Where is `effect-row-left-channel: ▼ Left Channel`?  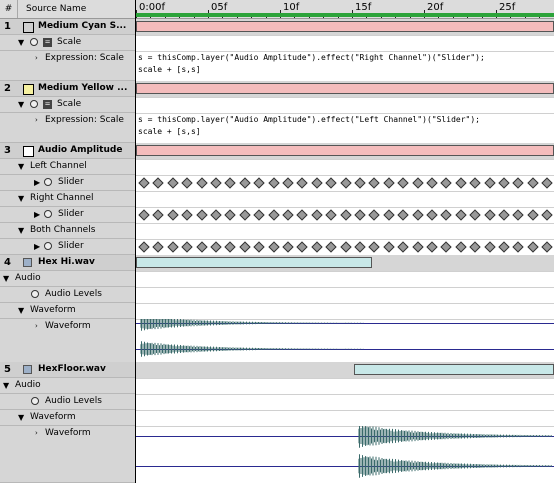
effect-row-left-channel: ▼ Left Channel is located at coordinates (67, 167).